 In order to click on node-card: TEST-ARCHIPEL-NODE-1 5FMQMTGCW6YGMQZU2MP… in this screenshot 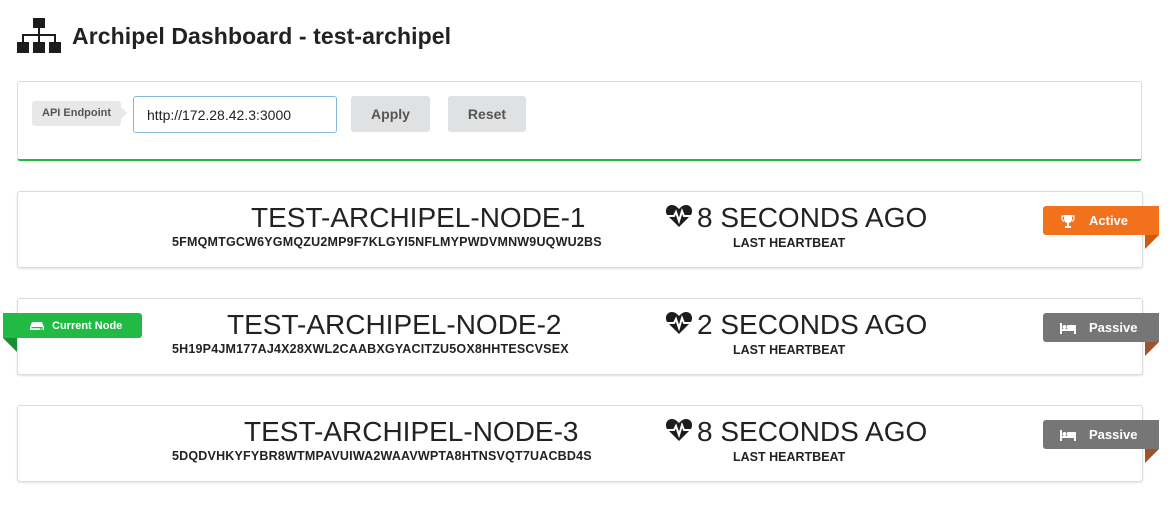, I will do `click(588, 229)`.